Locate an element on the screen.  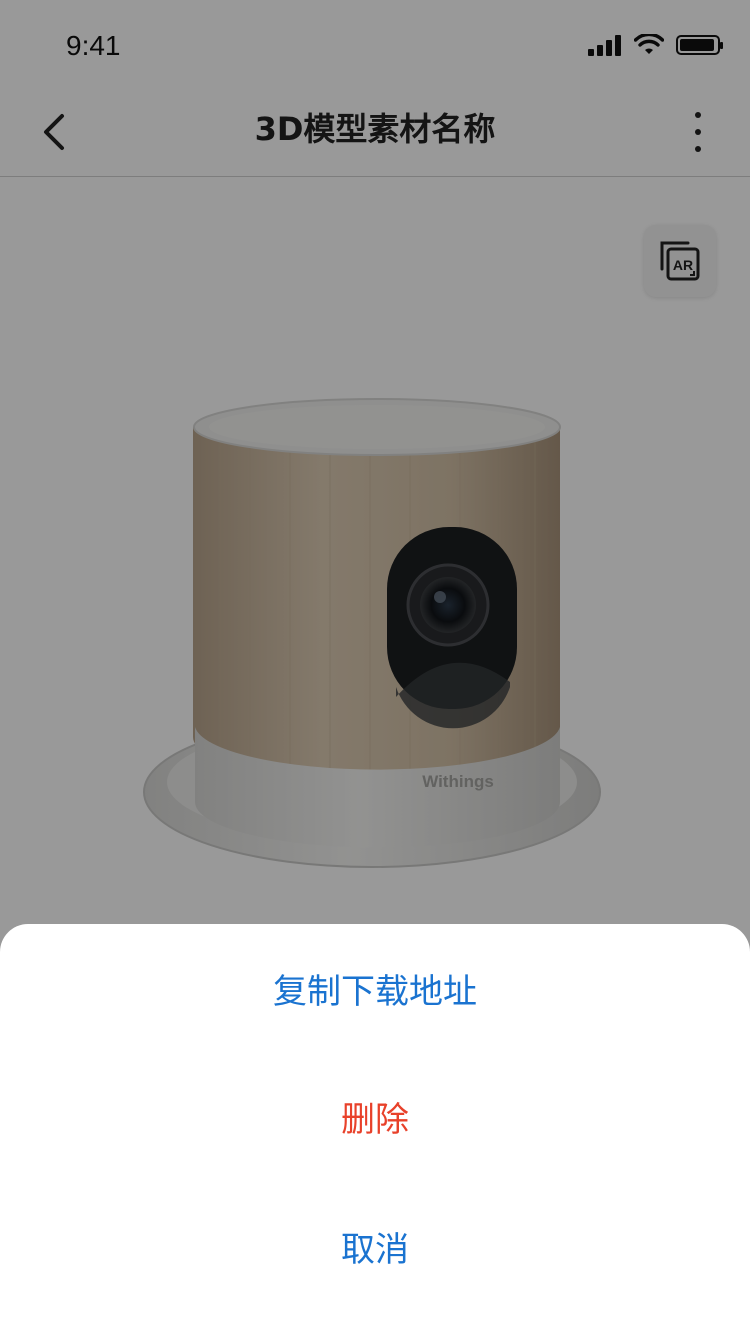
copy-download-url-button: 复制下载地址 is located at coordinates (375, 988).